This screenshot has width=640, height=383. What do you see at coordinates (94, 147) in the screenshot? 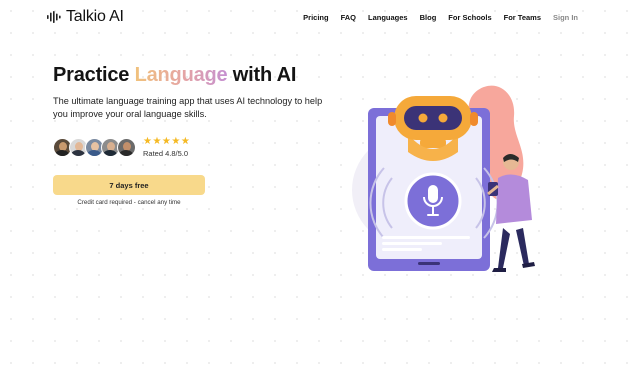
I see `avatar-group` at bounding box center [94, 147].